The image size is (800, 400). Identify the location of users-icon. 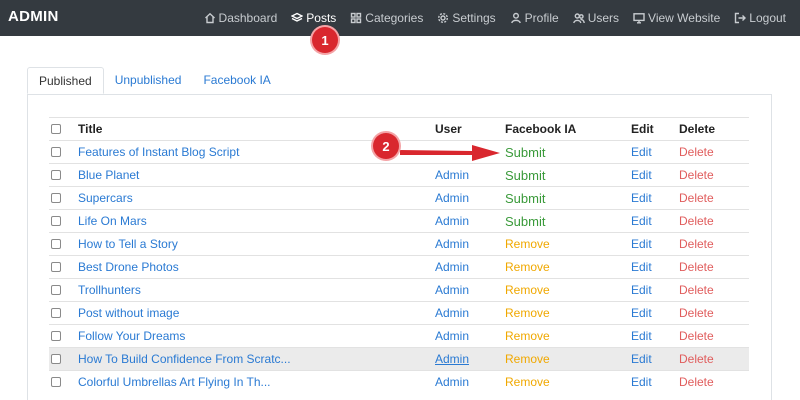
(578, 18).